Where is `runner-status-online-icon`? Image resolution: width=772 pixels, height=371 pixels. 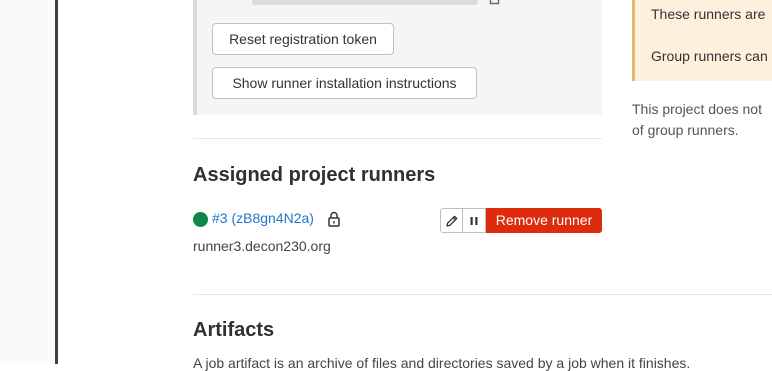 runner-status-online-icon is located at coordinates (200, 219).